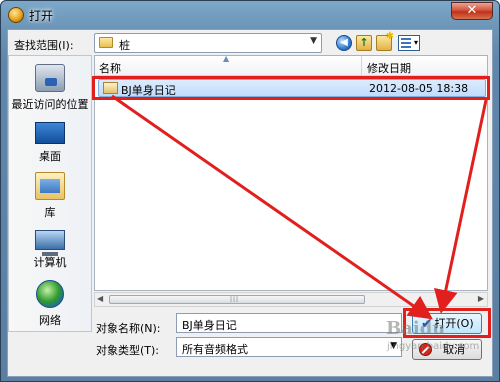  I want to click on place-computer: 计算机, so click(50, 248).